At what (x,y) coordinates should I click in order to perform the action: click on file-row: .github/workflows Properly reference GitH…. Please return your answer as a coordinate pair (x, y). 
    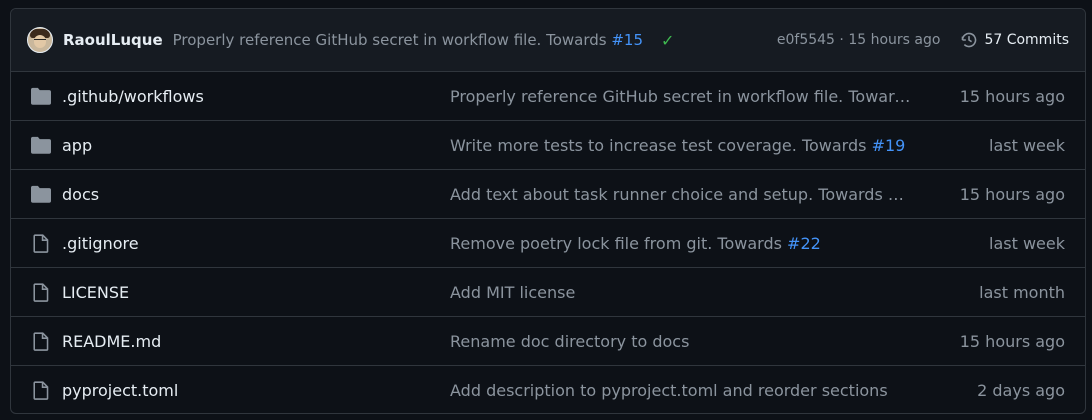
    Looking at the image, I should click on (548, 96).